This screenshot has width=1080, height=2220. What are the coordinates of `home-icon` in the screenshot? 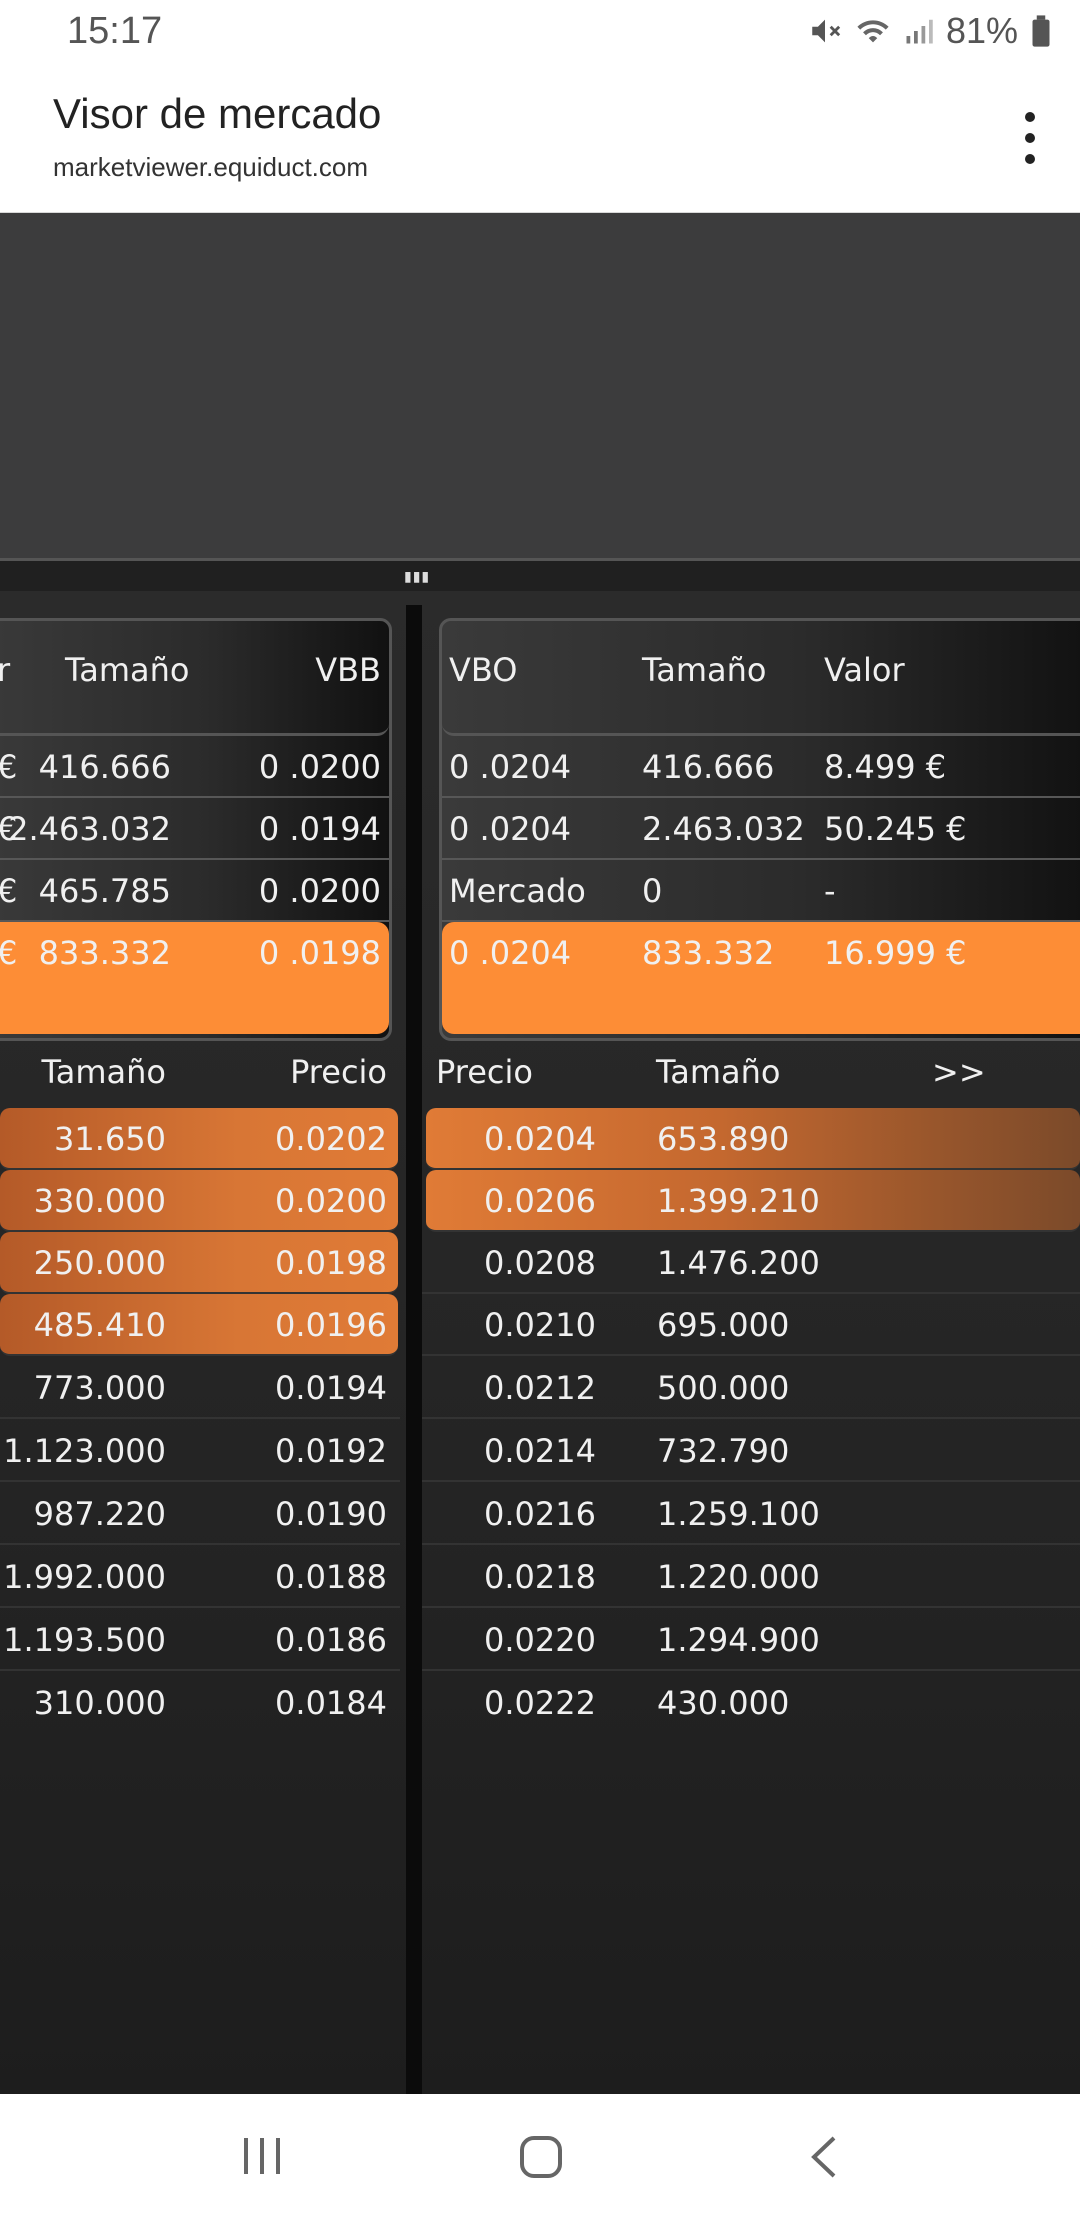 It's located at (541, 2157).